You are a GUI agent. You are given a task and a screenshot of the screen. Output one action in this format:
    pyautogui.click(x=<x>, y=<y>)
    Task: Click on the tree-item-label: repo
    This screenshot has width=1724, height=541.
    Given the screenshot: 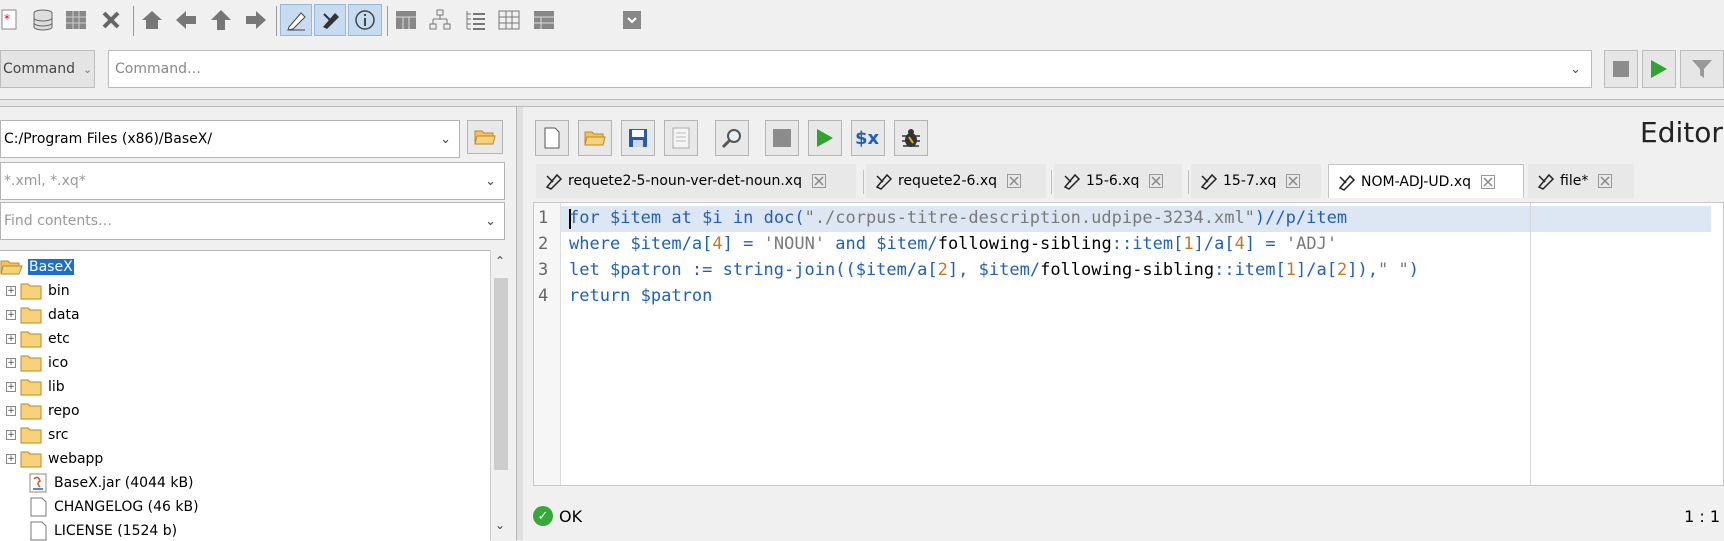 What is the action you would take?
    pyautogui.click(x=64, y=411)
    